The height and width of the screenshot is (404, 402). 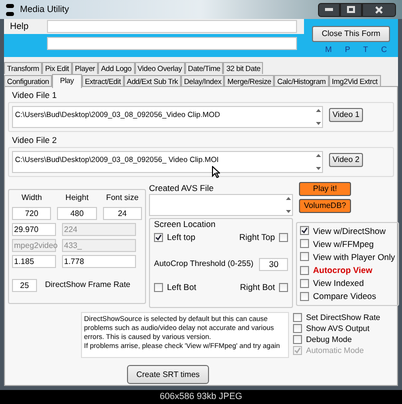 I want to click on input-field: 720, so click(x=32, y=213).